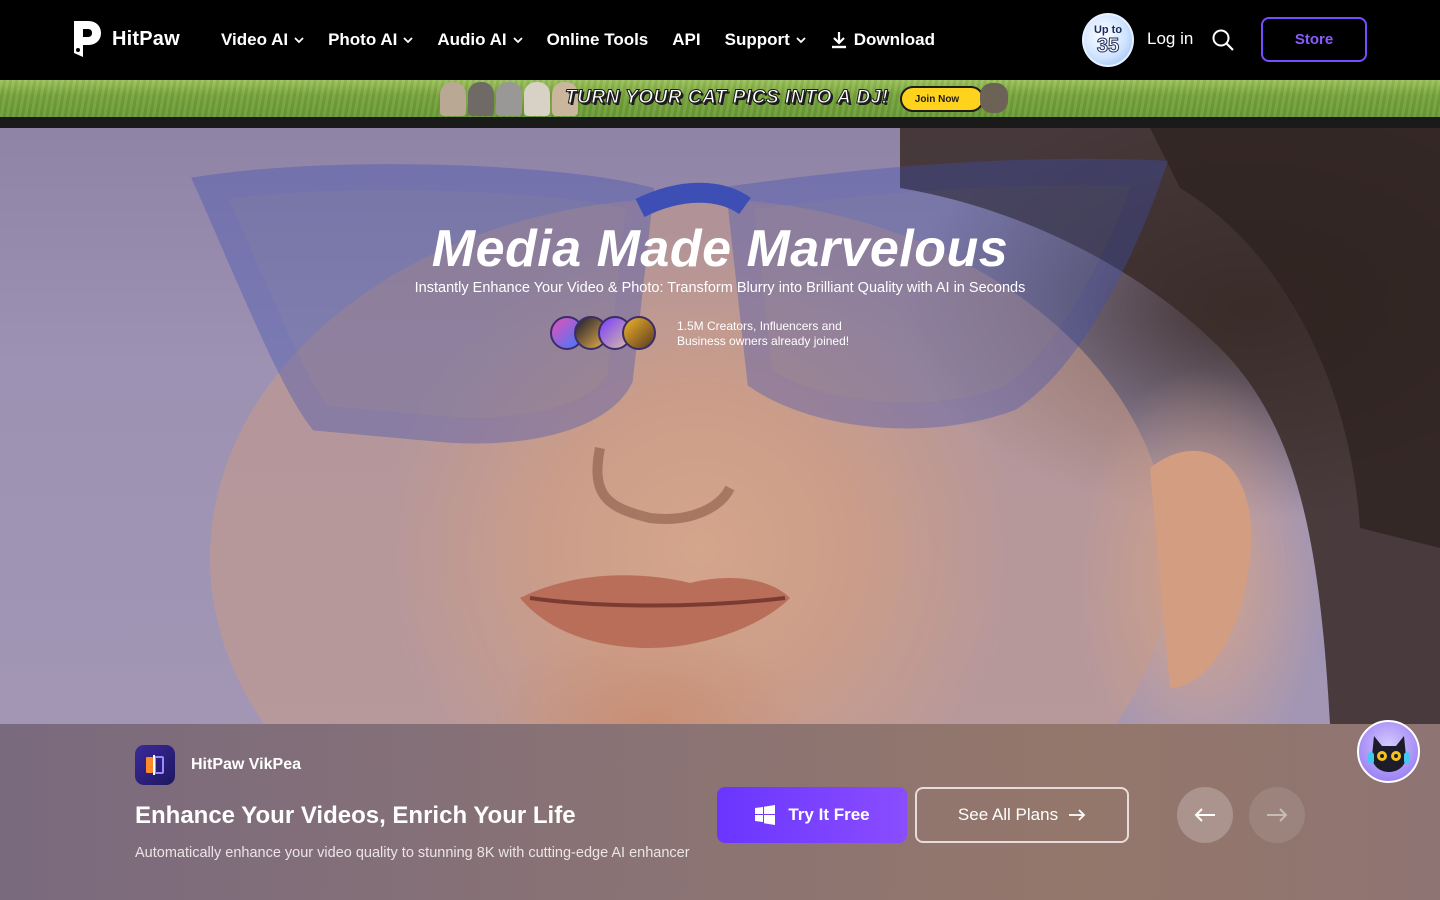 This screenshot has height=900, width=1440. I want to click on search-icon, so click(1223, 40).